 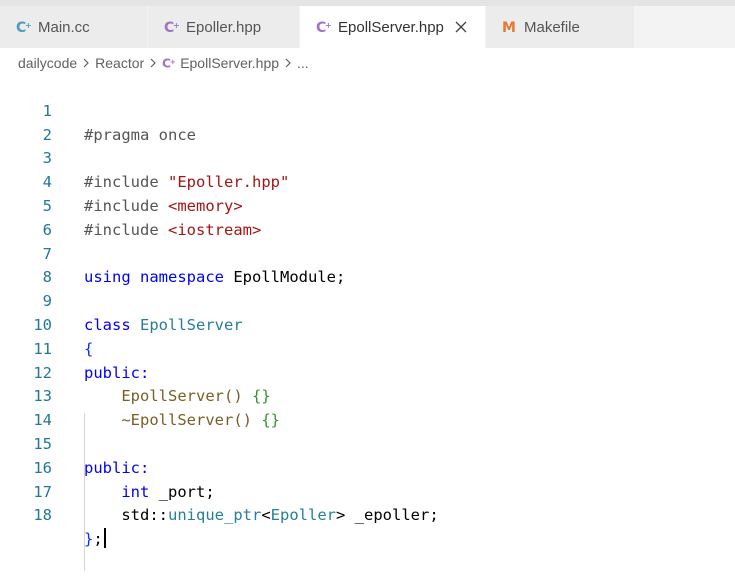 I want to click on code-line-18: 18 };, so click(x=367, y=515).